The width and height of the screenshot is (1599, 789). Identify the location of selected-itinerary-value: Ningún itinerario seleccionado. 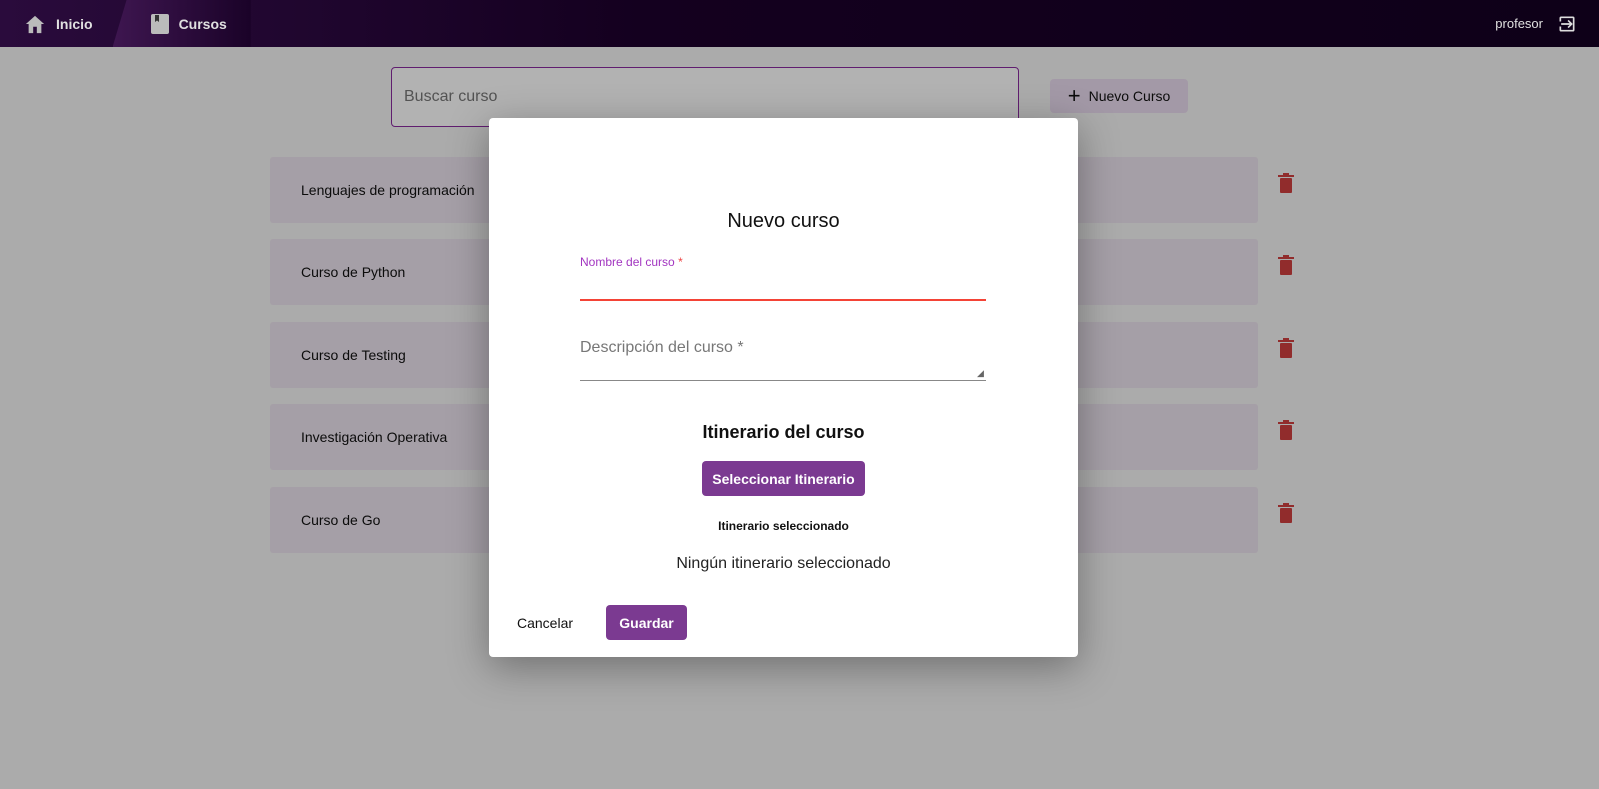
(783, 563).